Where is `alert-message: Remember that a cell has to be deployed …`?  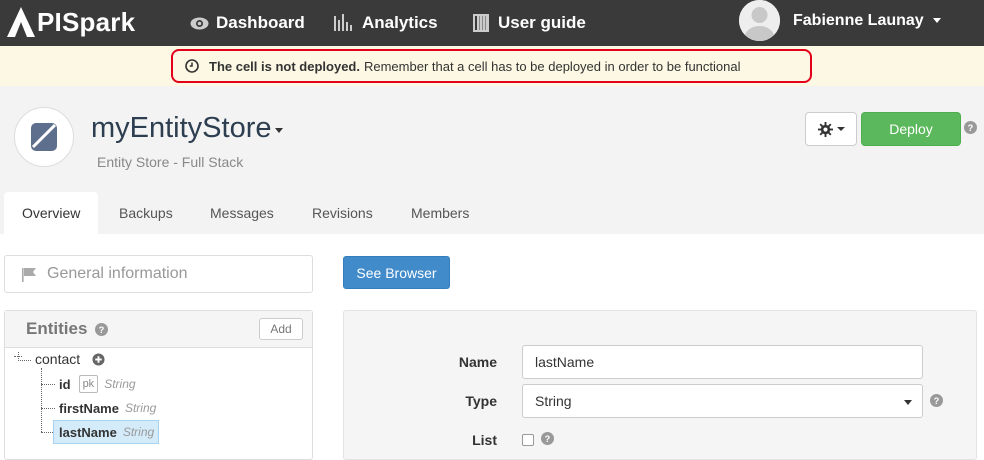
alert-message: Remember that a cell has to be deployed … is located at coordinates (552, 66).